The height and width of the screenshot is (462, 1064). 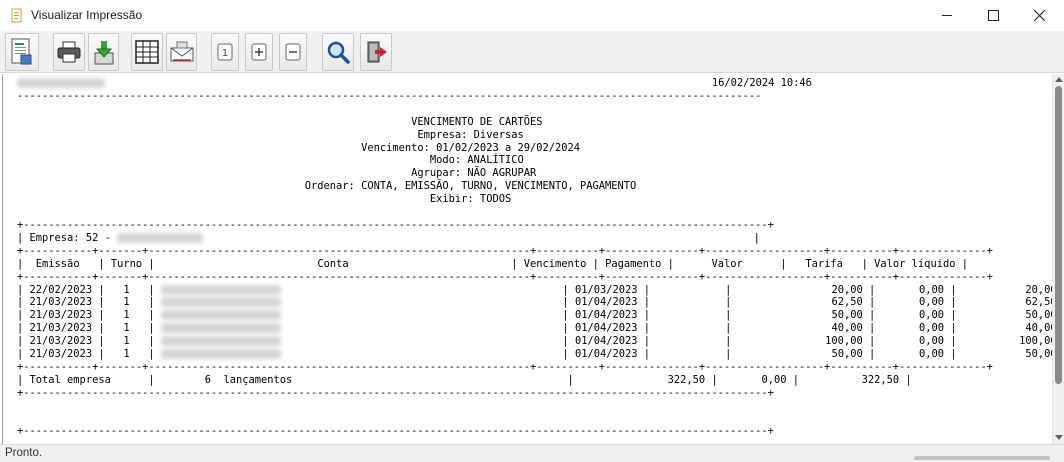 I want to click on total-count-label: lançamentos, so click(x=258, y=379).